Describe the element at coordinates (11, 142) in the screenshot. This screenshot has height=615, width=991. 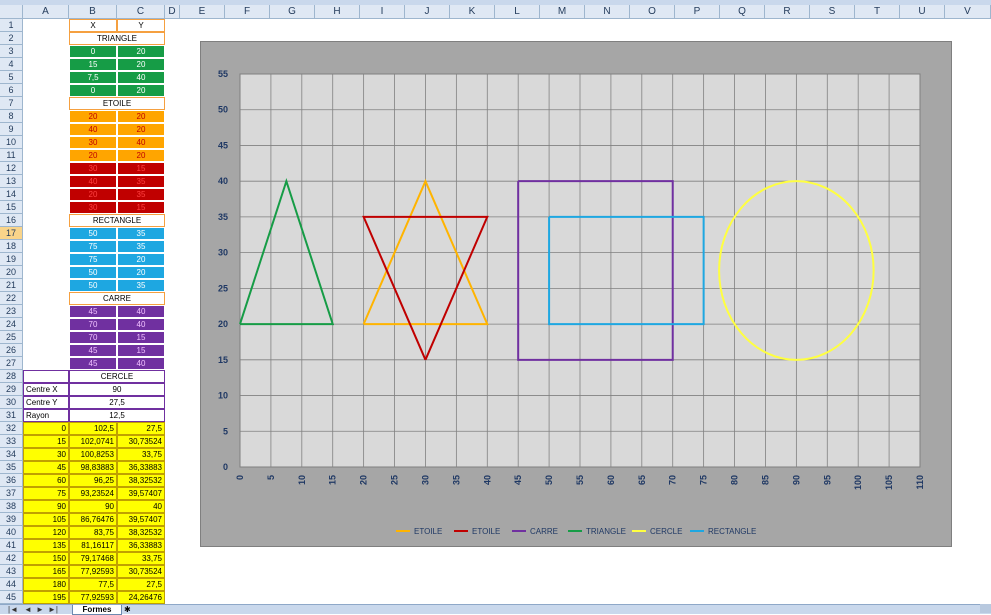
I see `row-header-10: 10` at that location.